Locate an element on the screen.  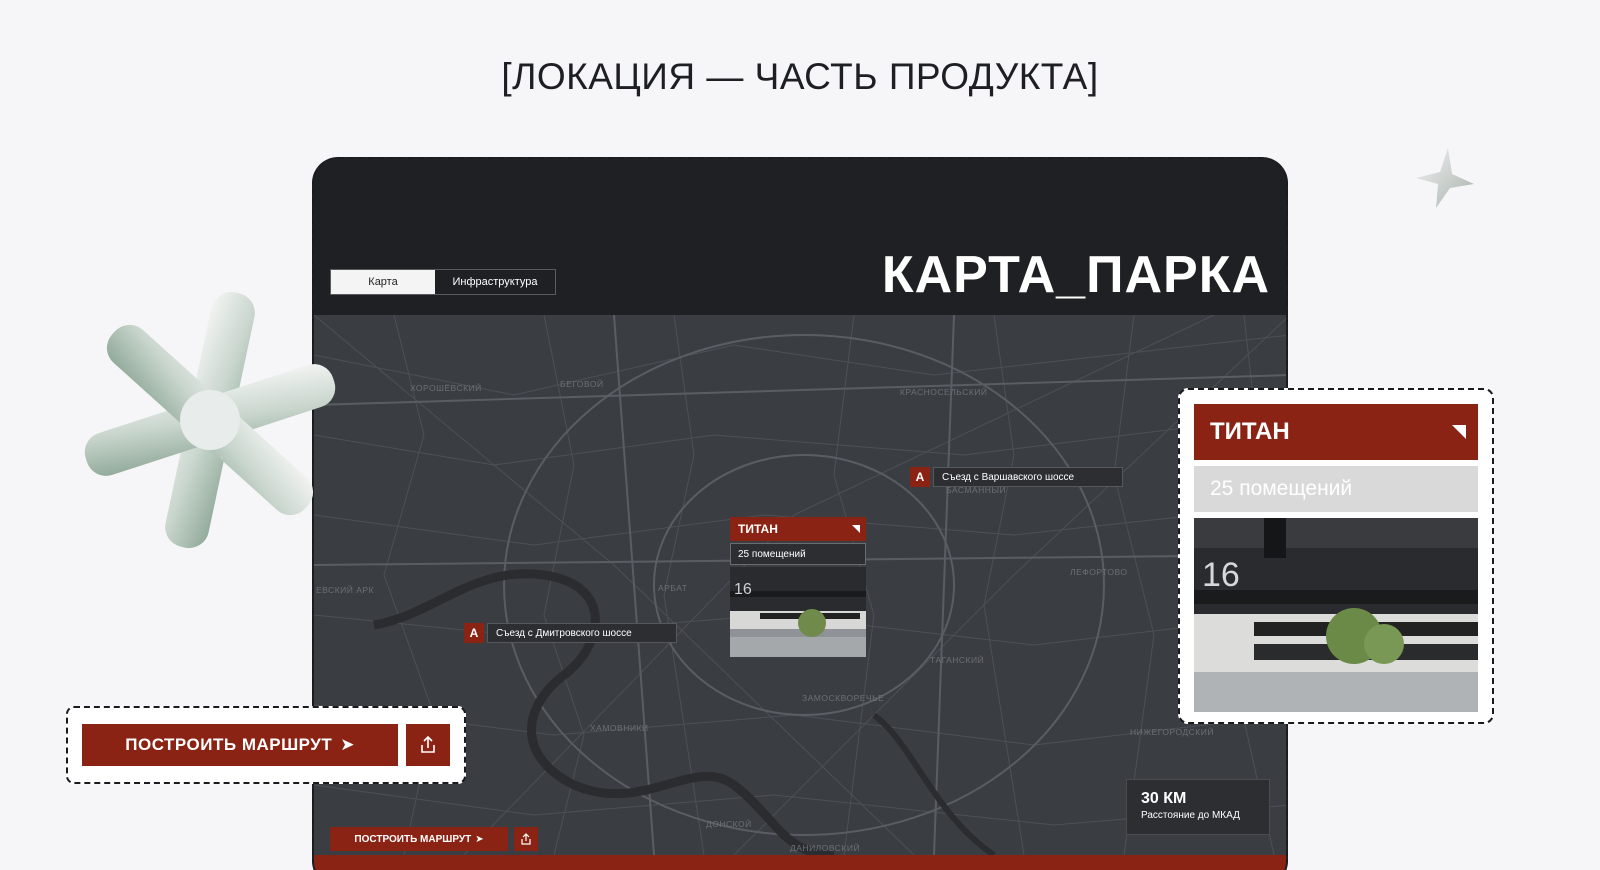
distance-badge: 30 КМ Расстояние до МКАД is located at coordinates (1198, 807).